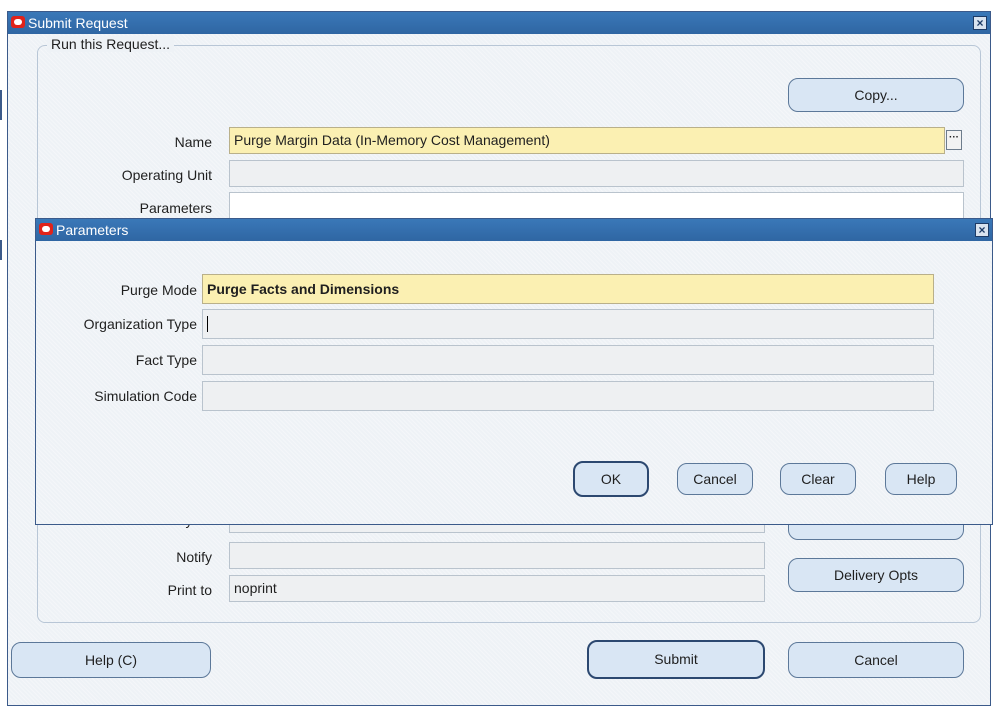  Describe the element at coordinates (193, 142) in the screenshot. I see `name-label: Name` at that location.